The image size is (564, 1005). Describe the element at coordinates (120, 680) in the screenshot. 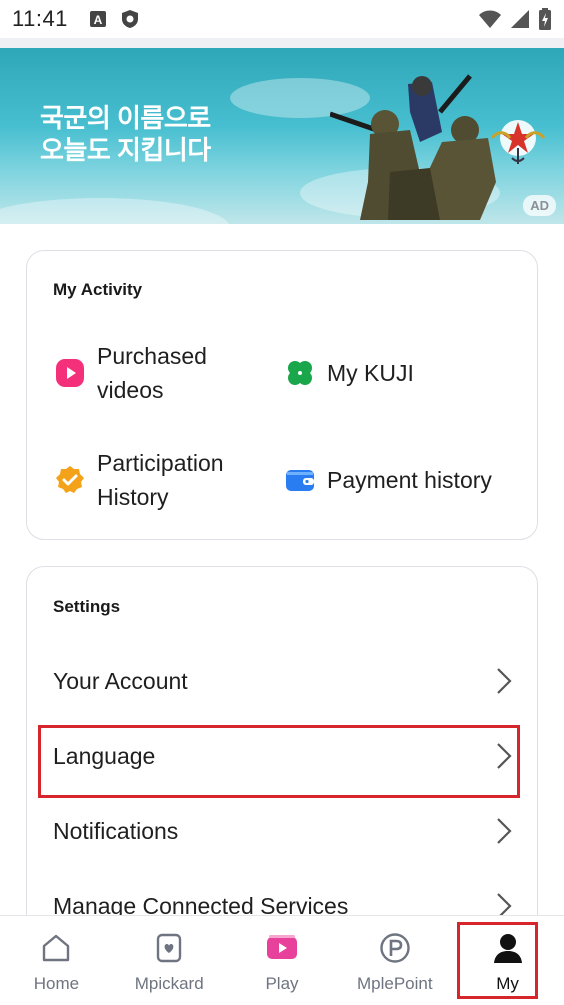

I see `your-account-label: Your Account` at that location.